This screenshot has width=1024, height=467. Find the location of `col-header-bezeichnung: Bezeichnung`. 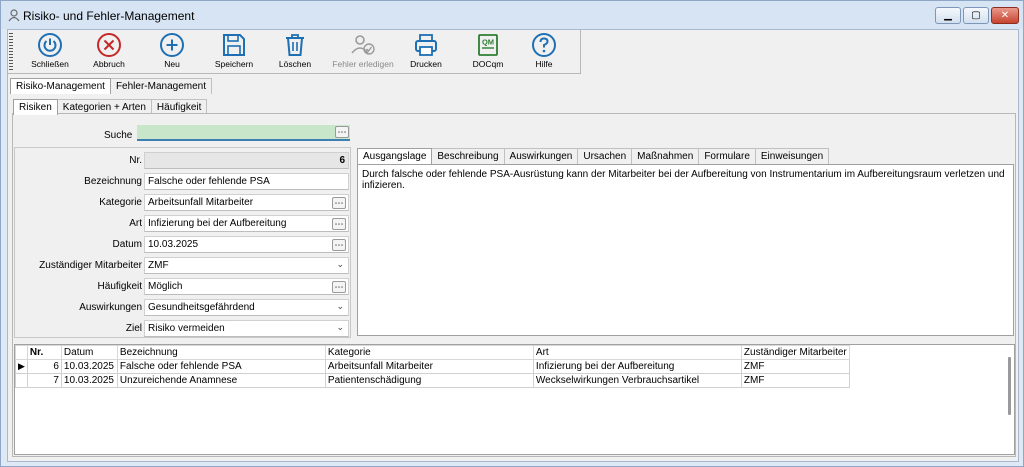

col-header-bezeichnung: Bezeichnung is located at coordinates (221, 352).